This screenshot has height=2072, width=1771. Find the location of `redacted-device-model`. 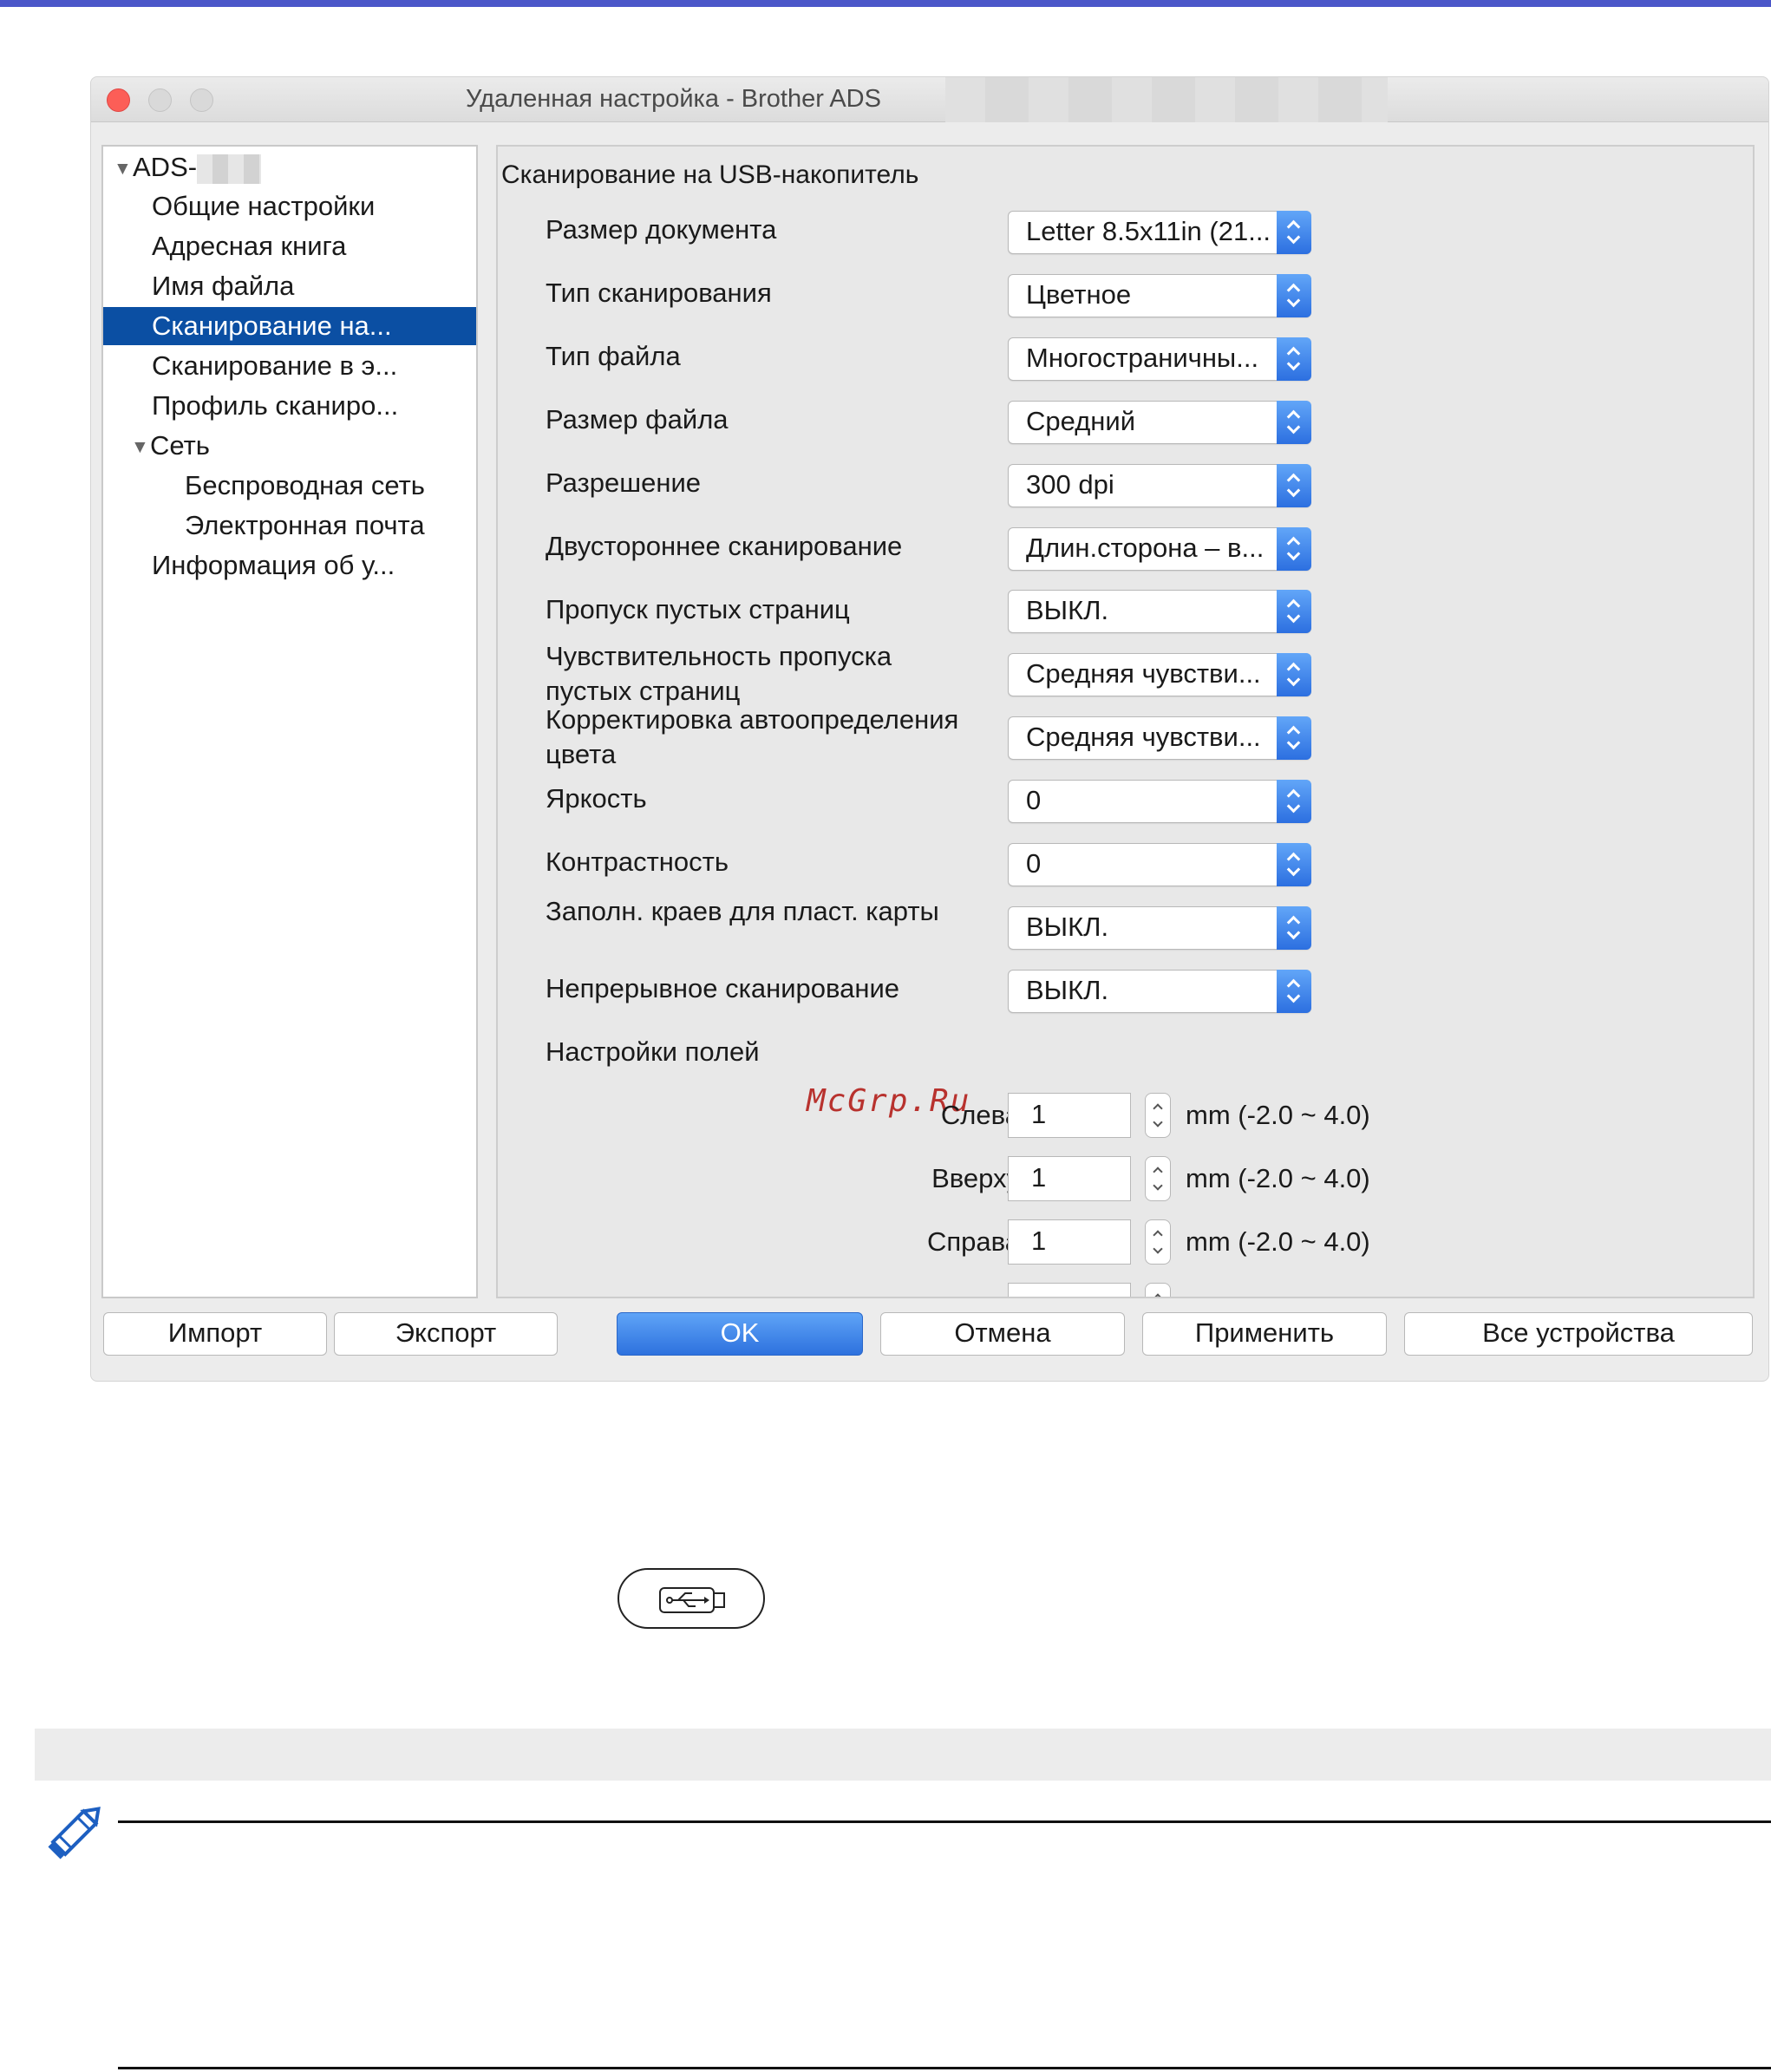

redacted-device-model is located at coordinates (230, 169).